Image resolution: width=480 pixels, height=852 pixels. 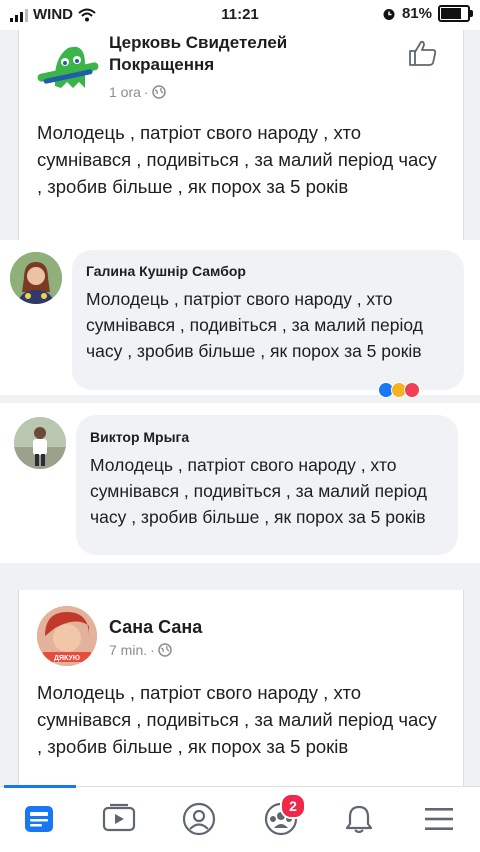 What do you see at coordinates (166, 271) in the screenshot?
I see `comment-author: Галина Кушнір Самбор` at bounding box center [166, 271].